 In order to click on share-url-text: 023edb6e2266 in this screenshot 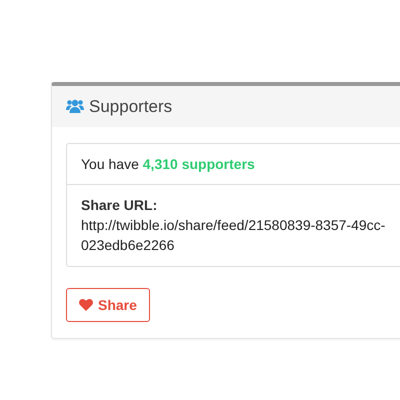, I will do `click(128, 245)`.